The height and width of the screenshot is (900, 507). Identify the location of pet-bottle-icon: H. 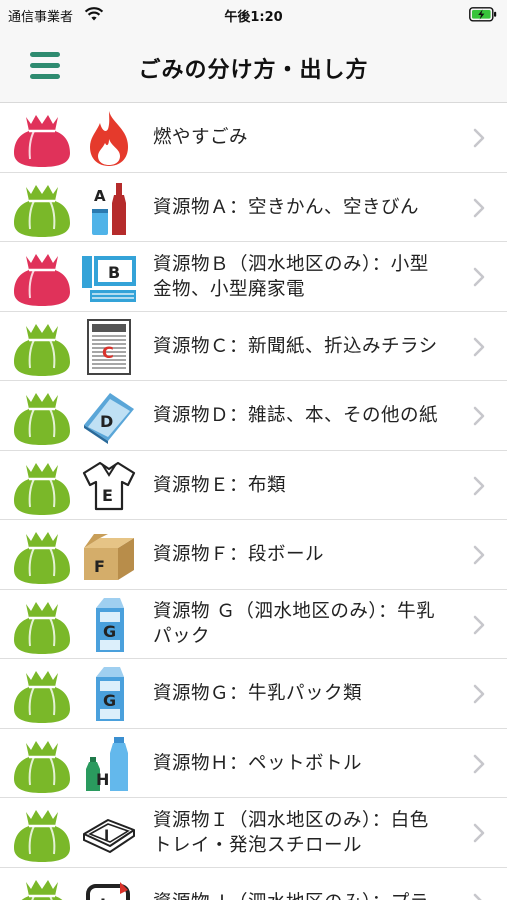
(107, 763).